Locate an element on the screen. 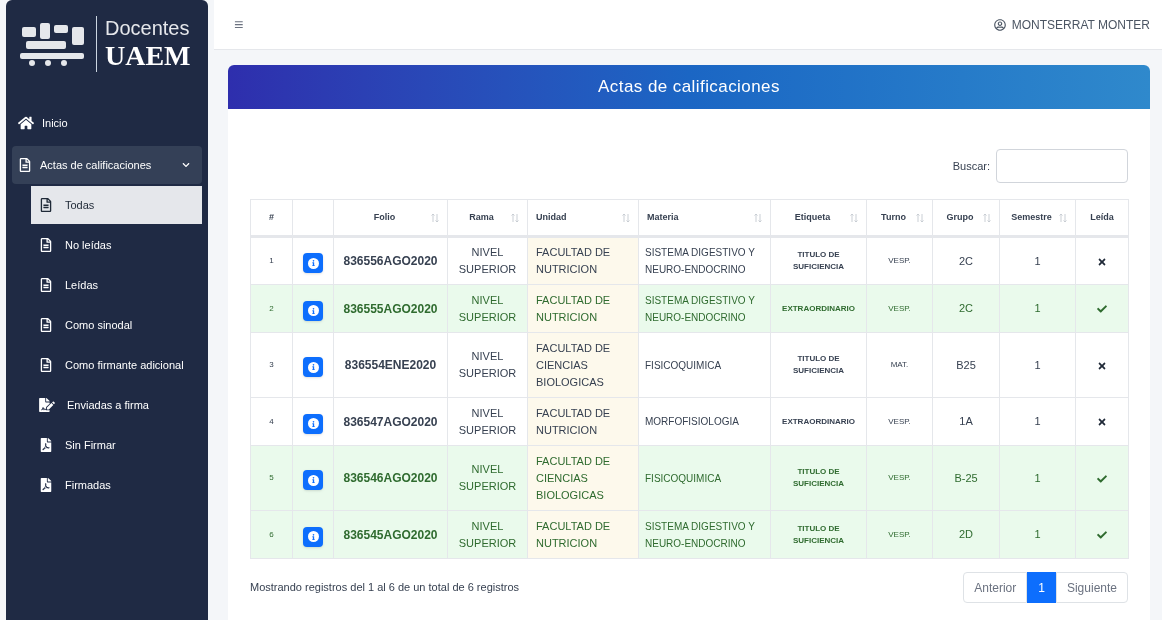  sidebar-item: Inicio is located at coordinates (107, 123).